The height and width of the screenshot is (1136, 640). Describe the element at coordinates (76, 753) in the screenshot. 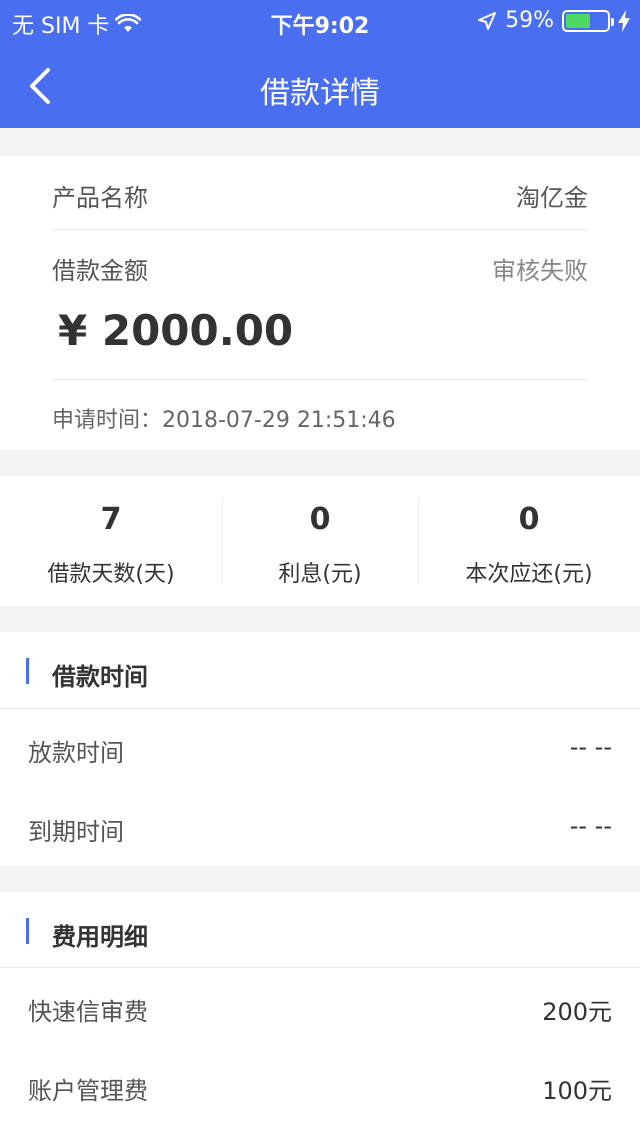

I see `disbursement-time-label: 放款时间` at that location.